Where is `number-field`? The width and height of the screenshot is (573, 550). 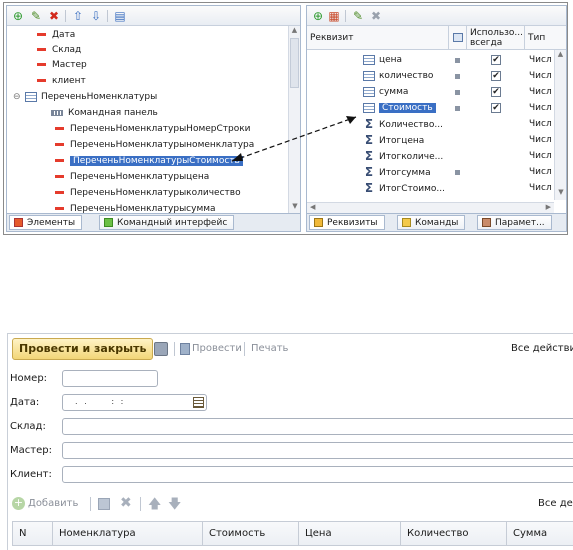 number-field is located at coordinates (110, 378).